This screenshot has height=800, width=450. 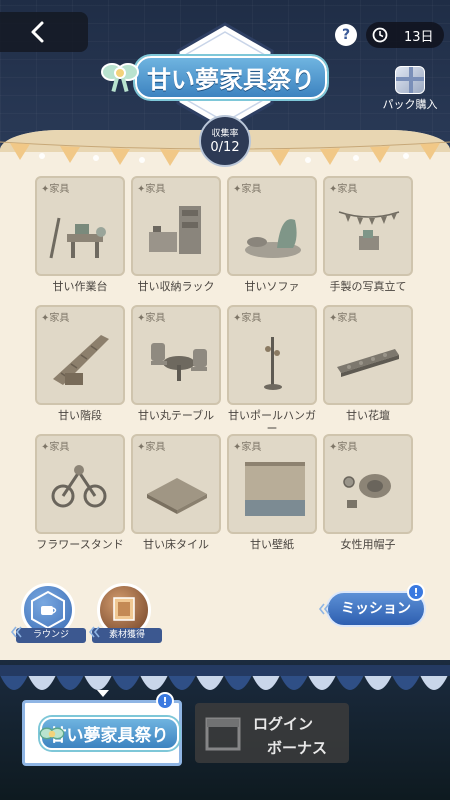 I want to click on storage-rack-icon, so click(x=175, y=230).